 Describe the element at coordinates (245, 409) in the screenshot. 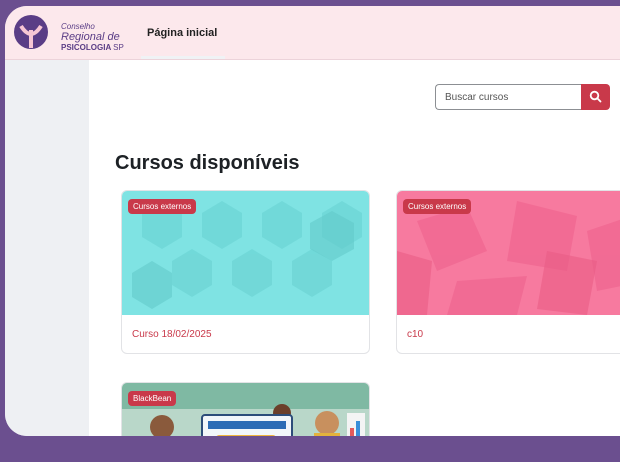

I see `course-card: BlackBean` at that location.